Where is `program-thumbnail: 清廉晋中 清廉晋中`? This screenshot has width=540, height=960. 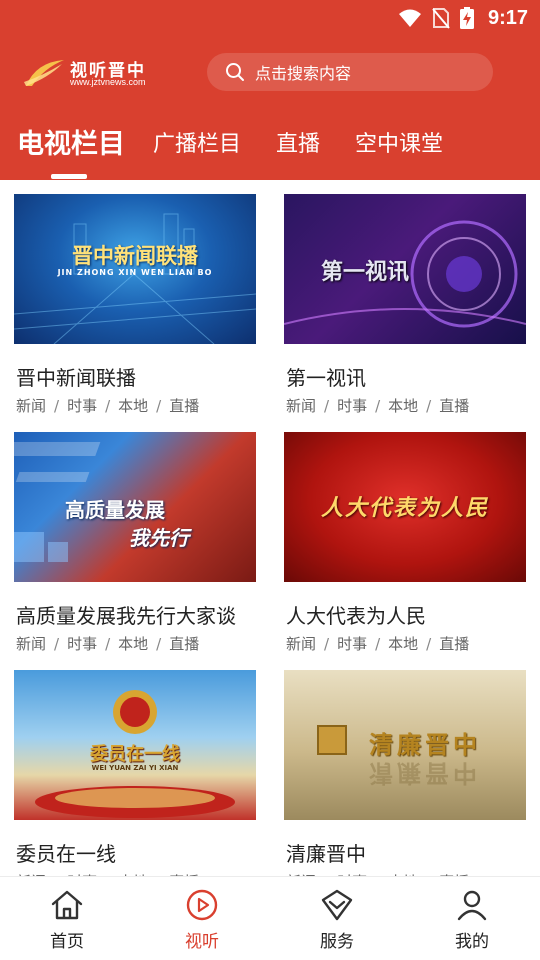 program-thumbnail: 清廉晋中 清廉晋中 is located at coordinates (405, 745).